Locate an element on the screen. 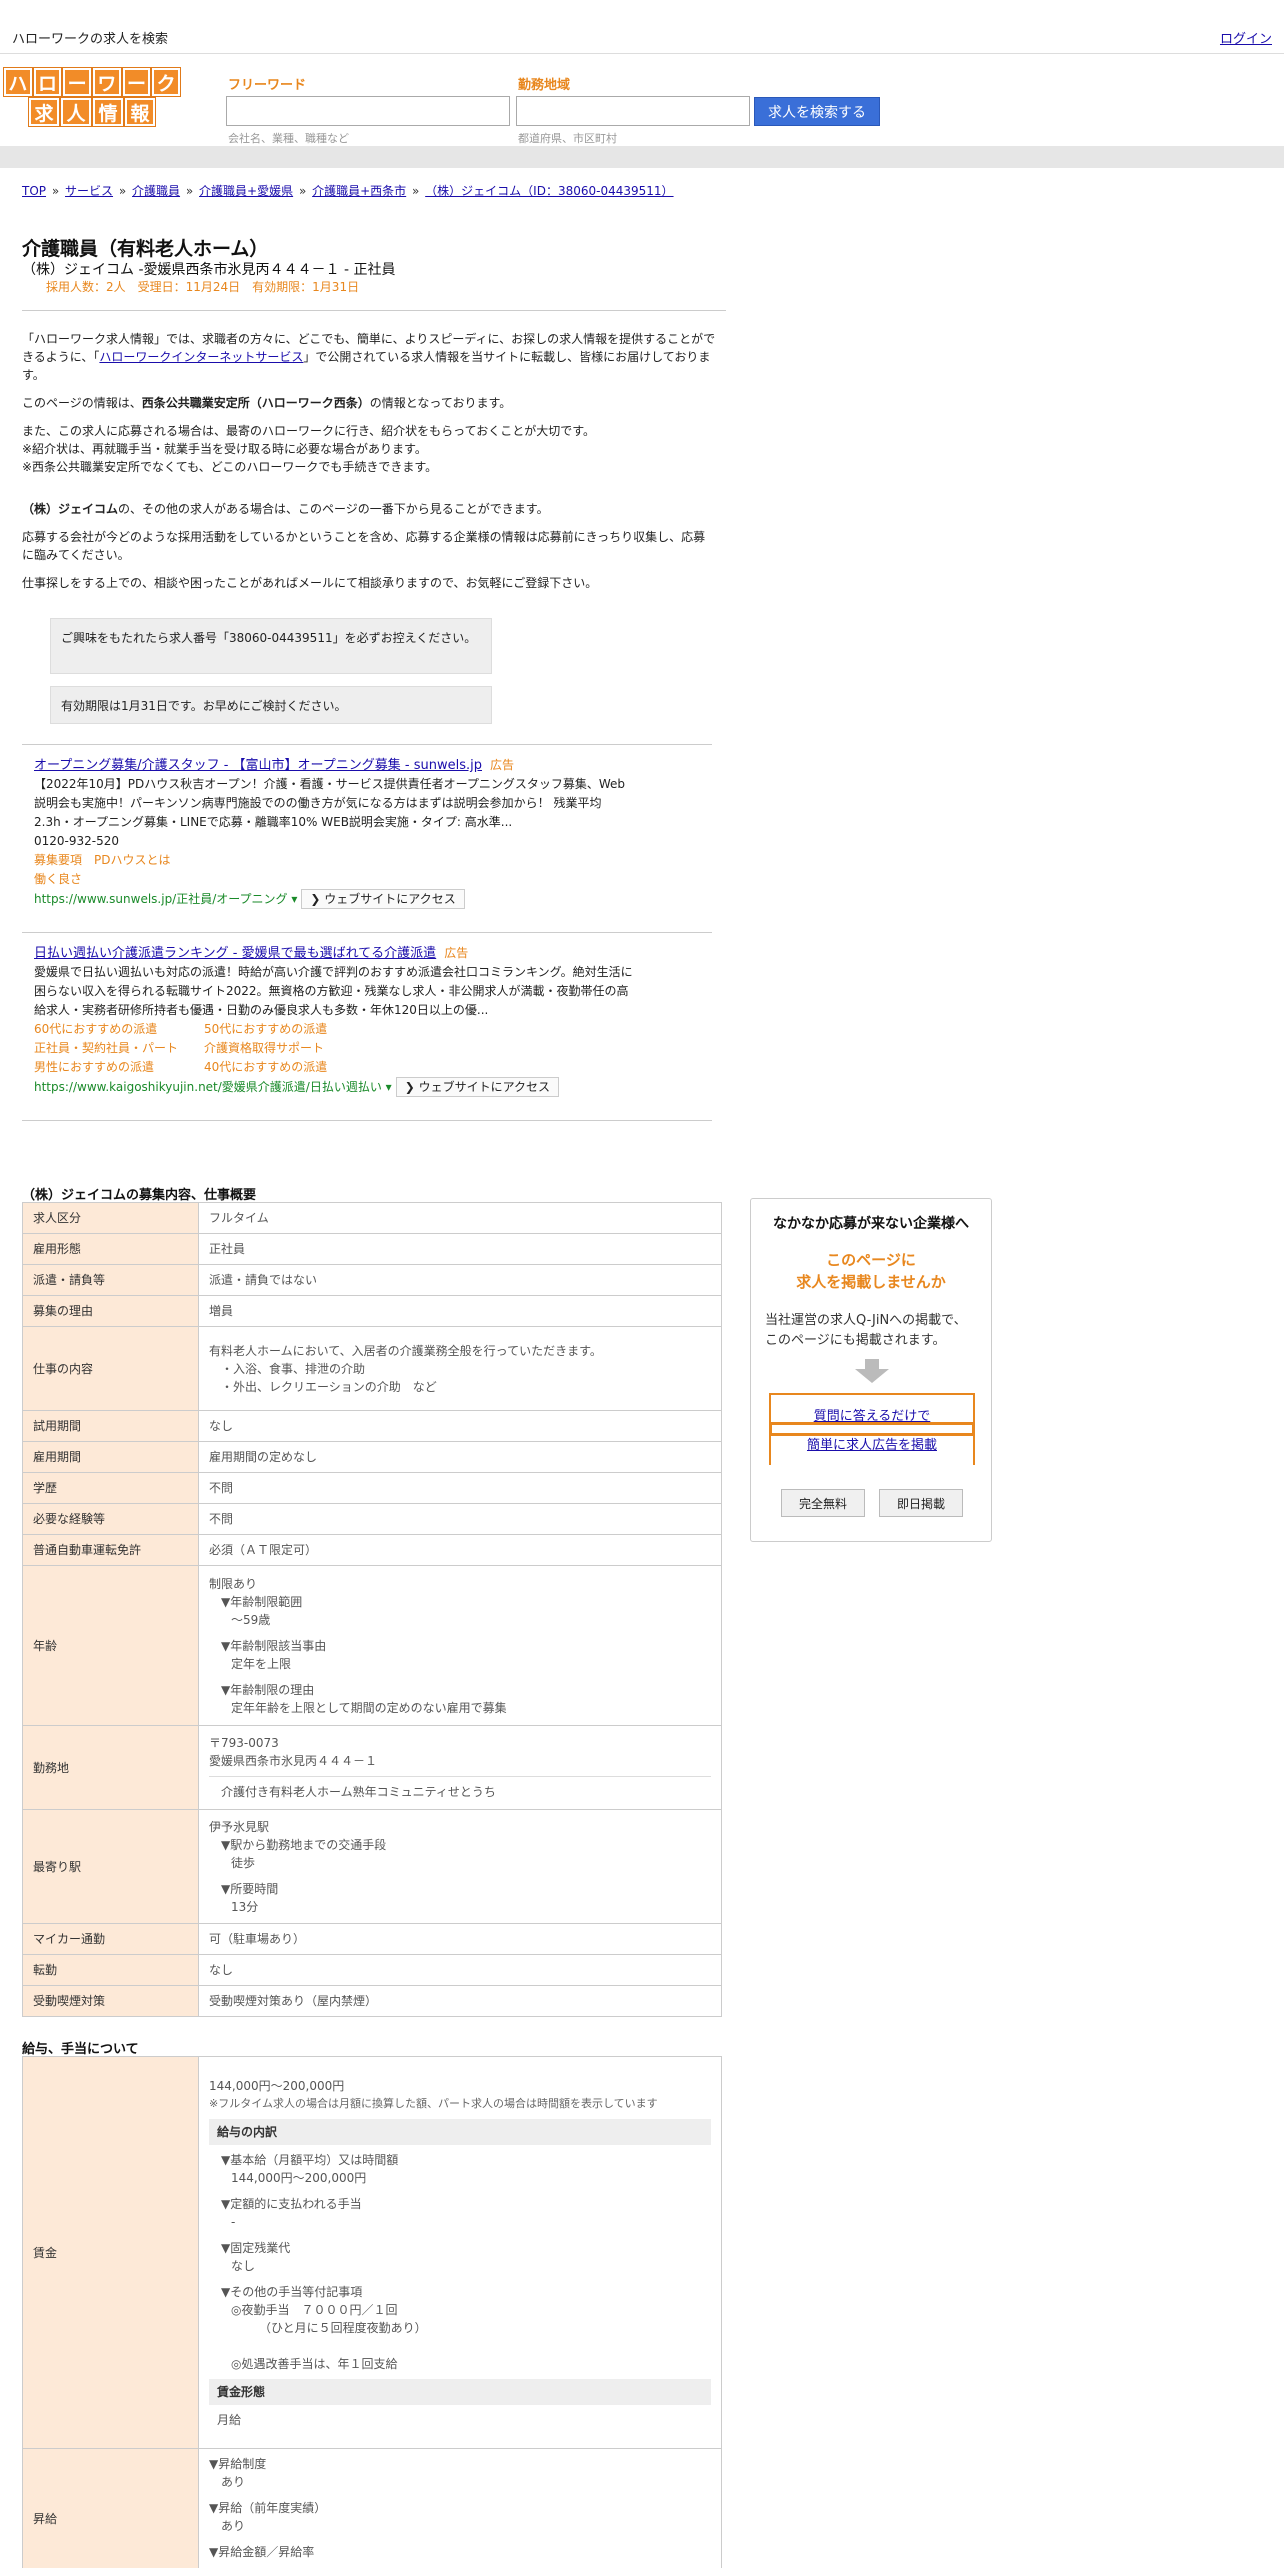  top-bar: ハローワークの求人を検索 ログイン is located at coordinates (642, 27).